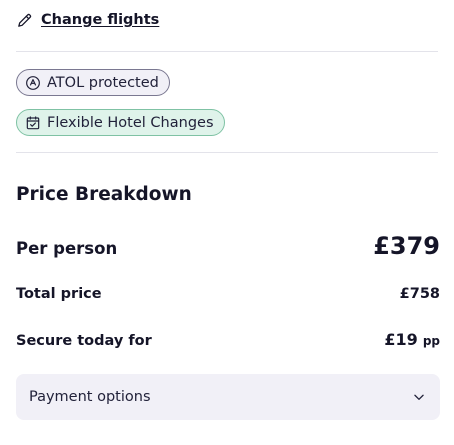 This screenshot has width=454, height=445. Describe the element at coordinates (84, 341) in the screenshot. I see `secure-today-label: Secure today for` at that location.